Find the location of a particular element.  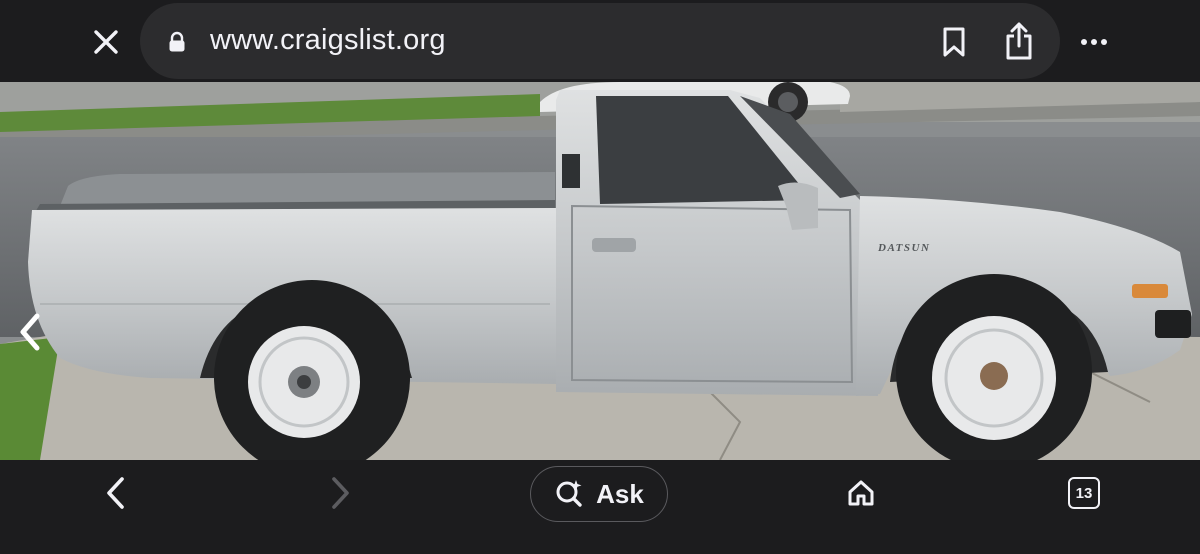

previous-photo-button is located at coordinates (30, 332).